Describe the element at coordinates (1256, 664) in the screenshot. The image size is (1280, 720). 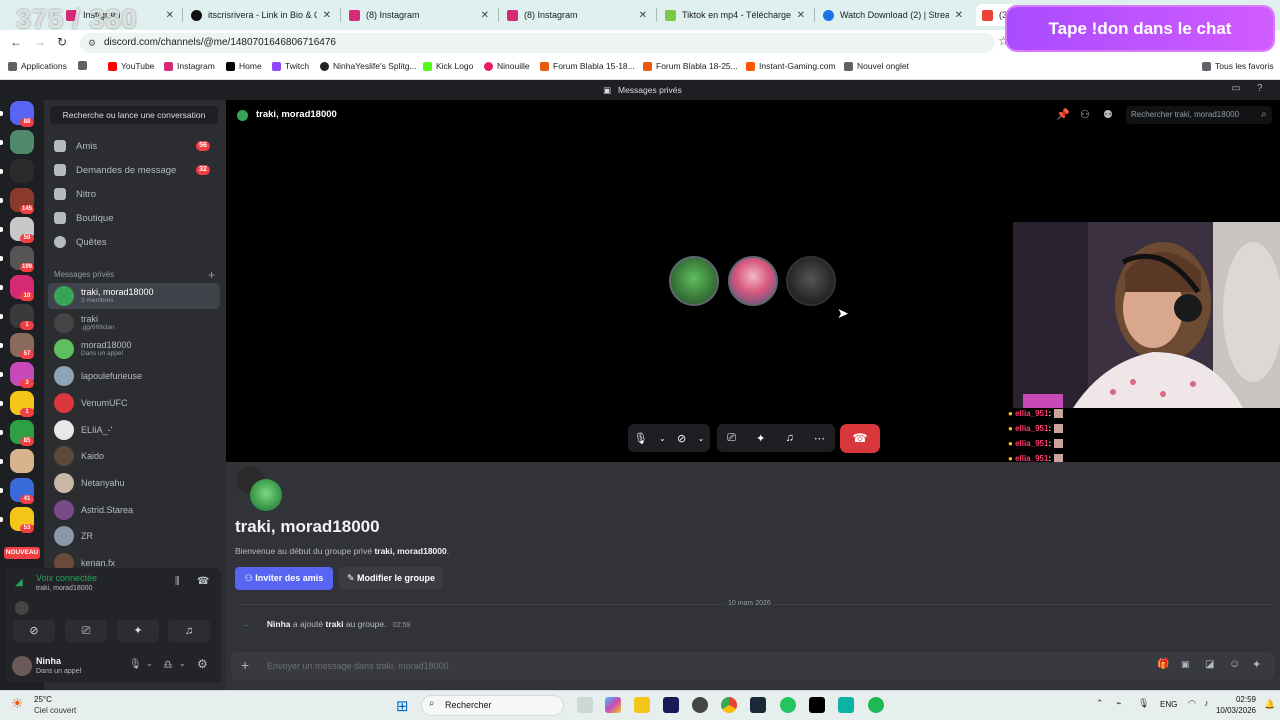
I see `apps-icon: ✦` at that location.